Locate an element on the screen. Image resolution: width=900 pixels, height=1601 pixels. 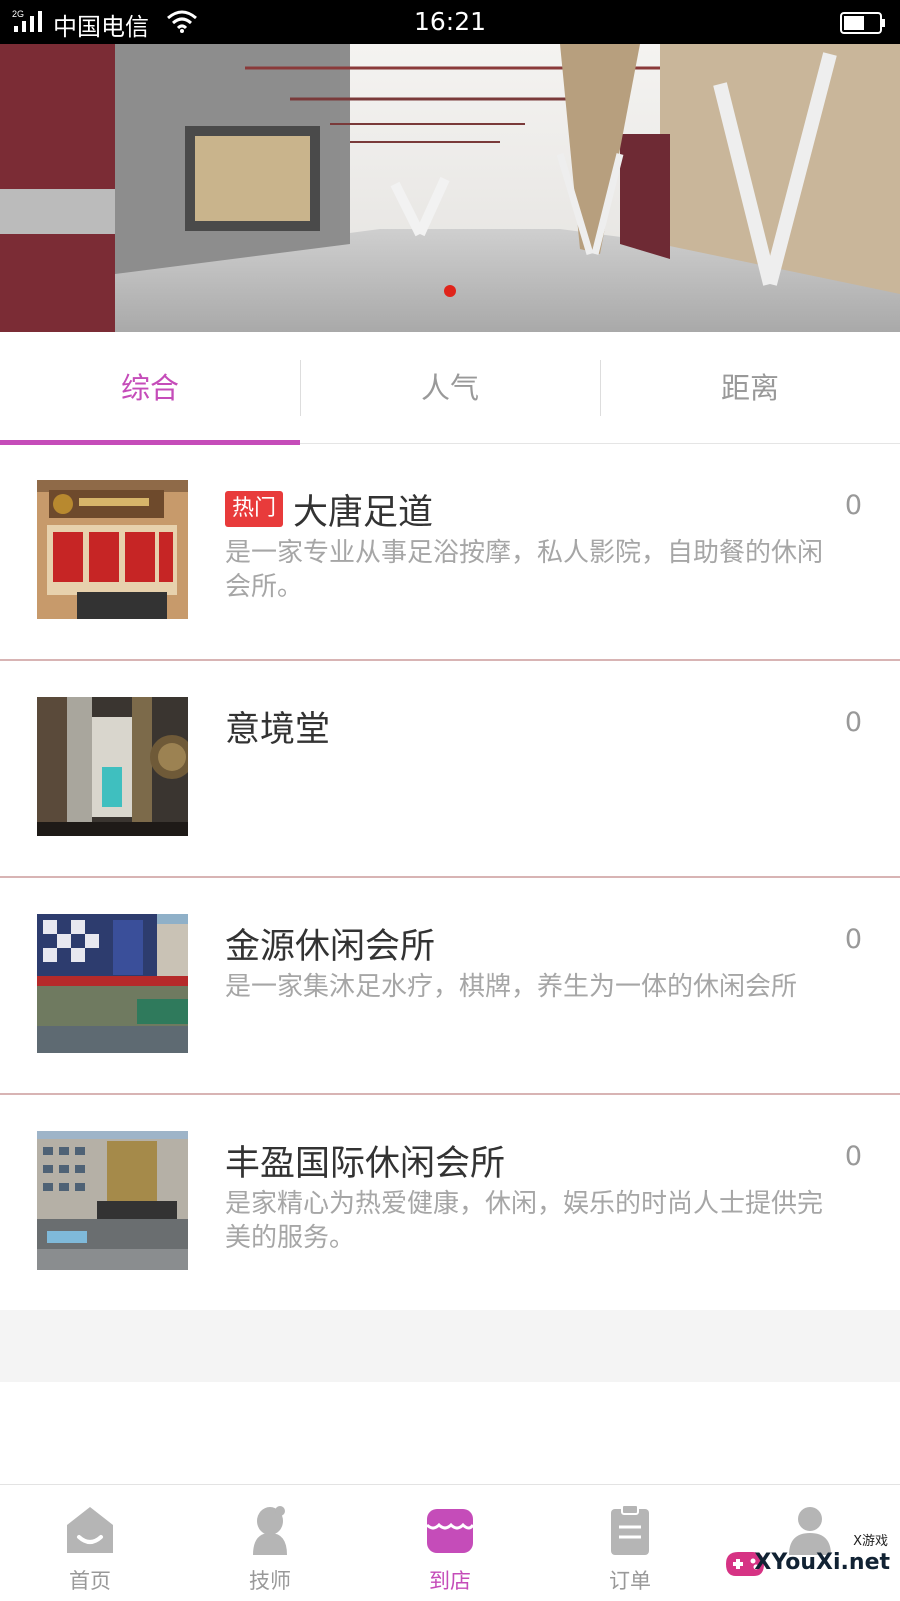
tab-popularity: 人气 is located at coordinates (450, 388).